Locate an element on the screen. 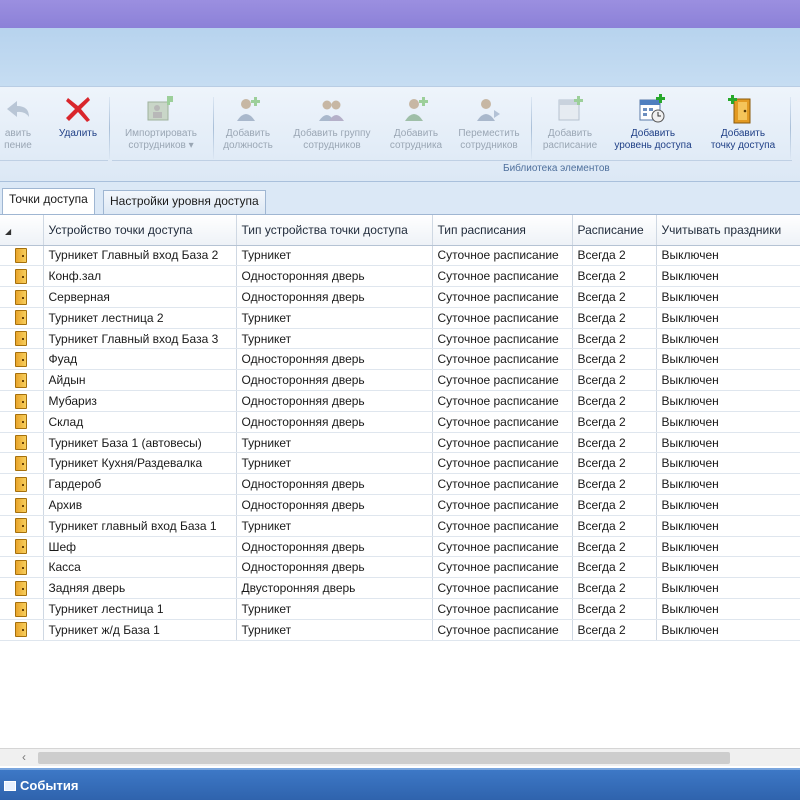 The image size is (800, 800). column-header: Тип устройства точки доступа is located at coordinates (334, 230).